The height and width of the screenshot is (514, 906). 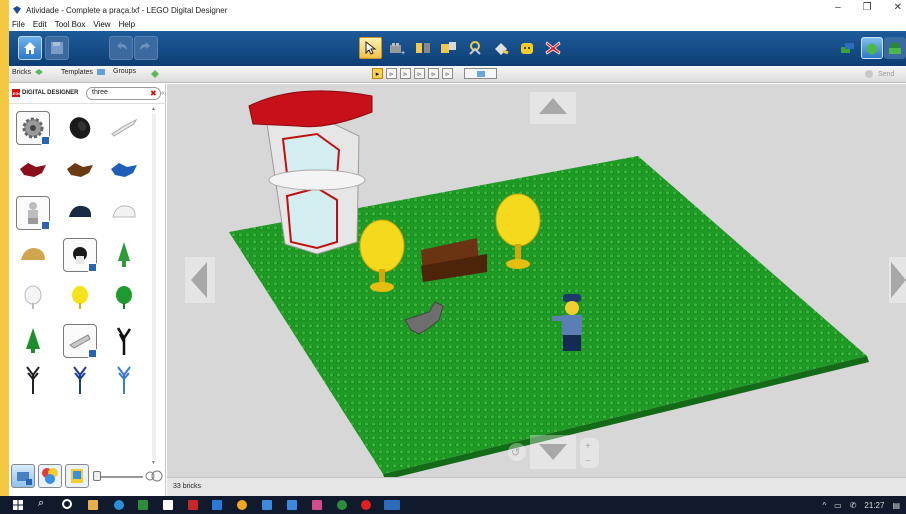 I want to click on search-icon: ⌕, so click(x=41, y=503).